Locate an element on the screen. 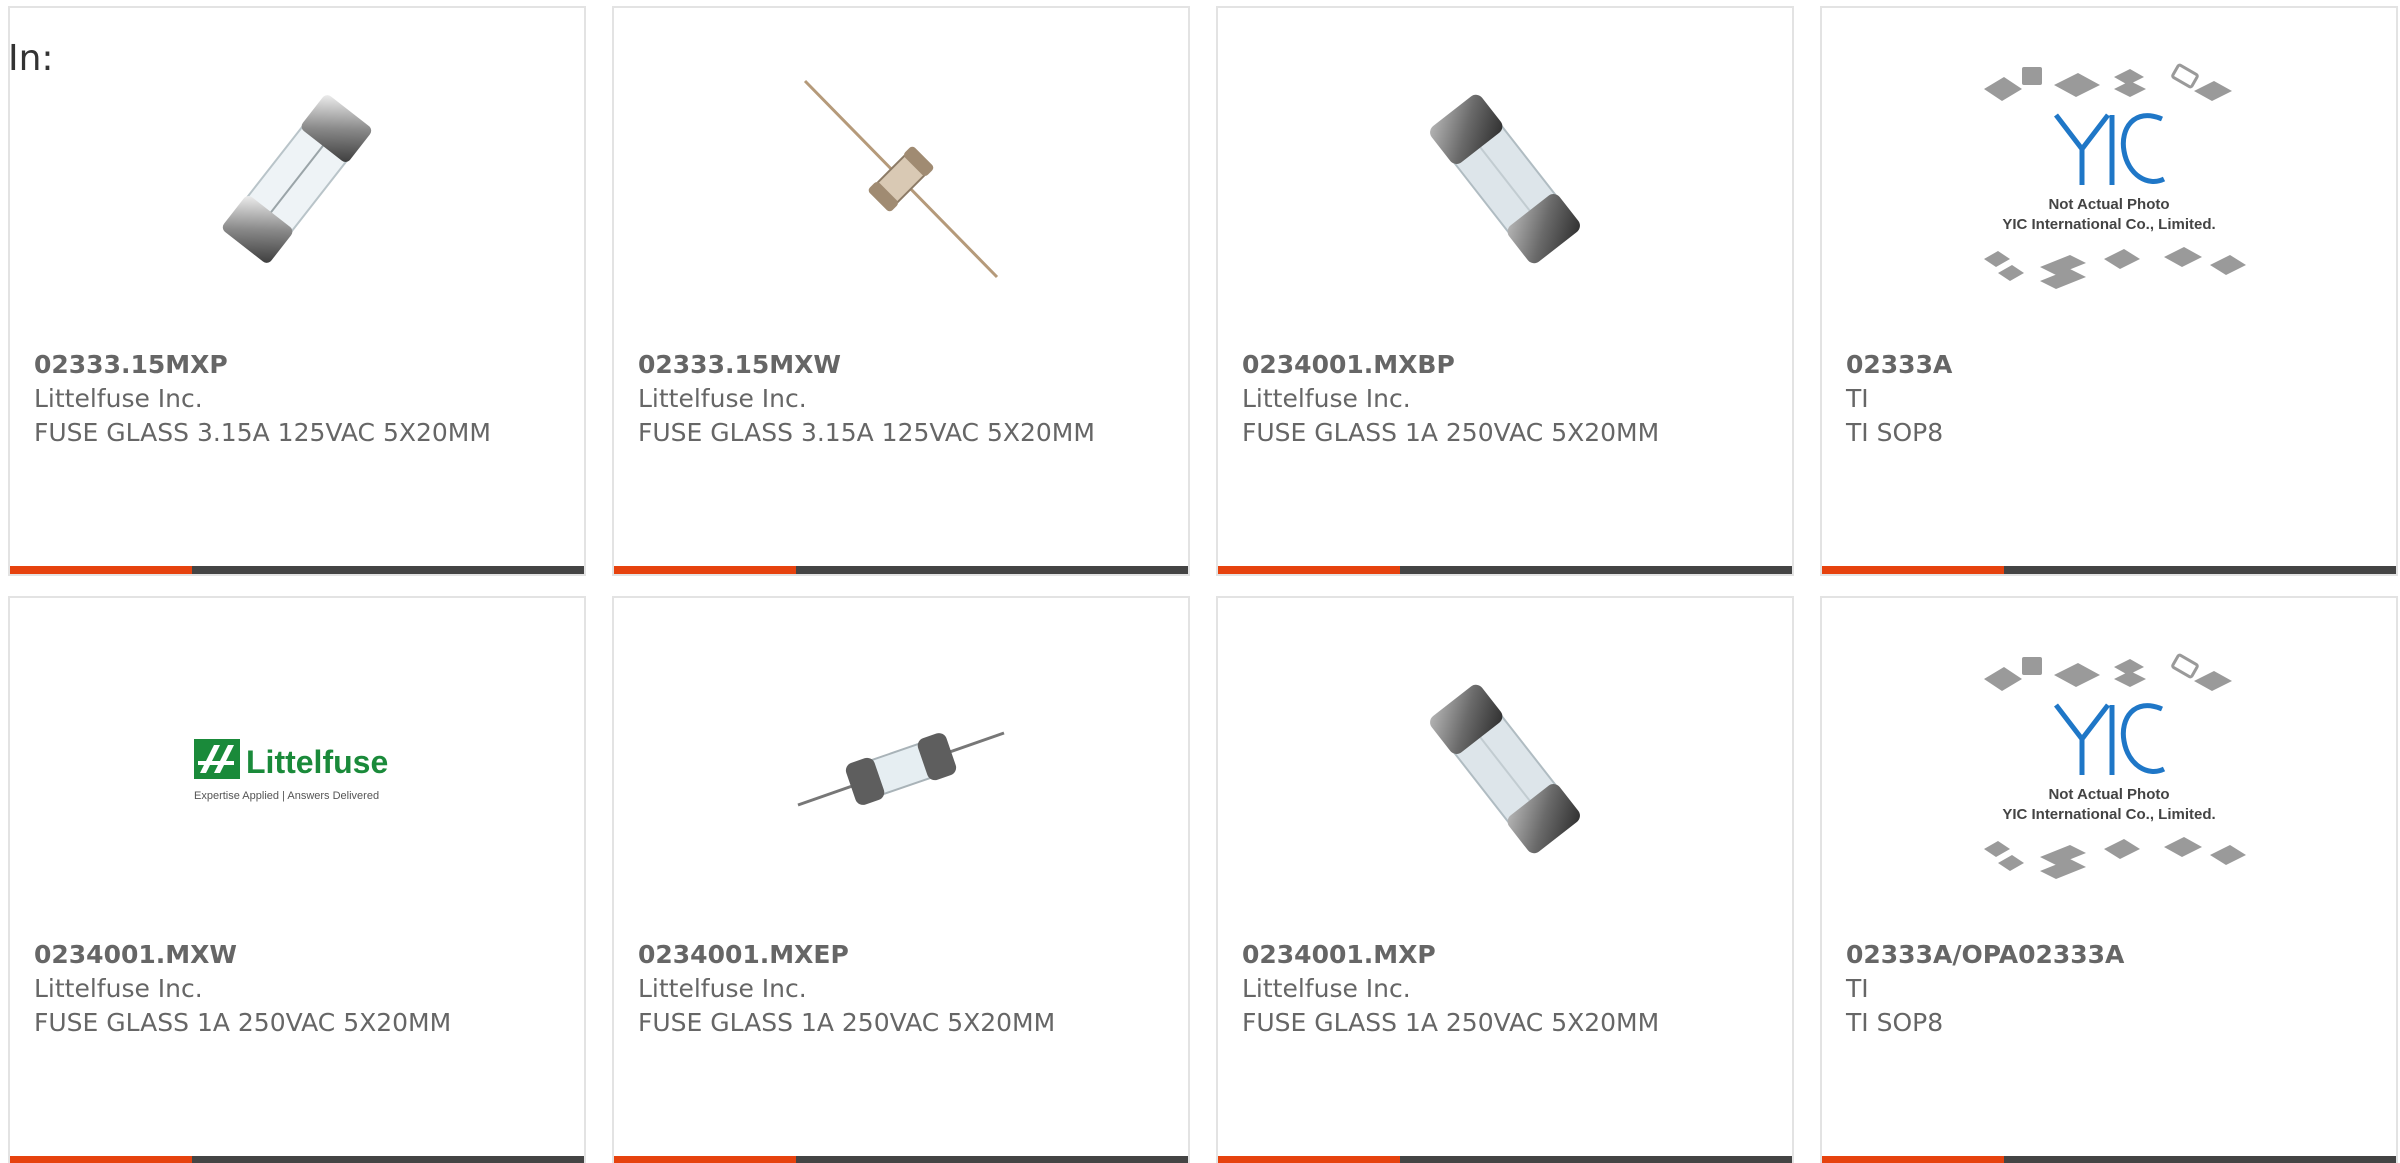 The height and width of the screenshot is (1163, 2400). in-label: In: is located at coordinates (31, 58).